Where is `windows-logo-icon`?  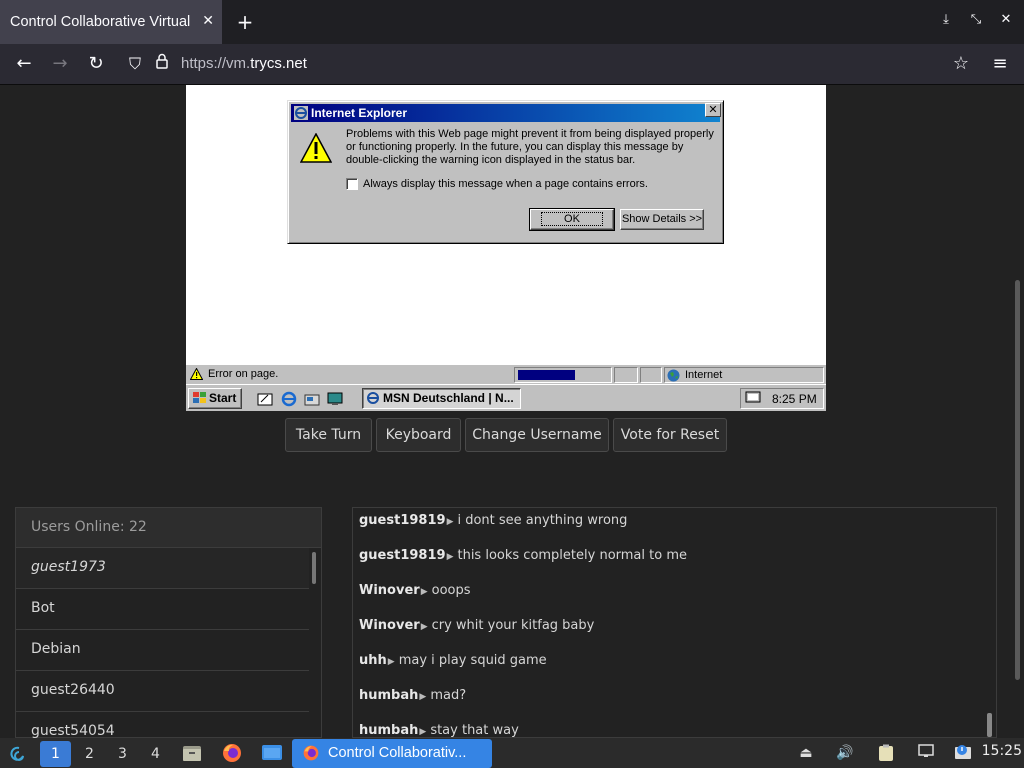 windows-logo-icon is located at coordinates (199, 401).